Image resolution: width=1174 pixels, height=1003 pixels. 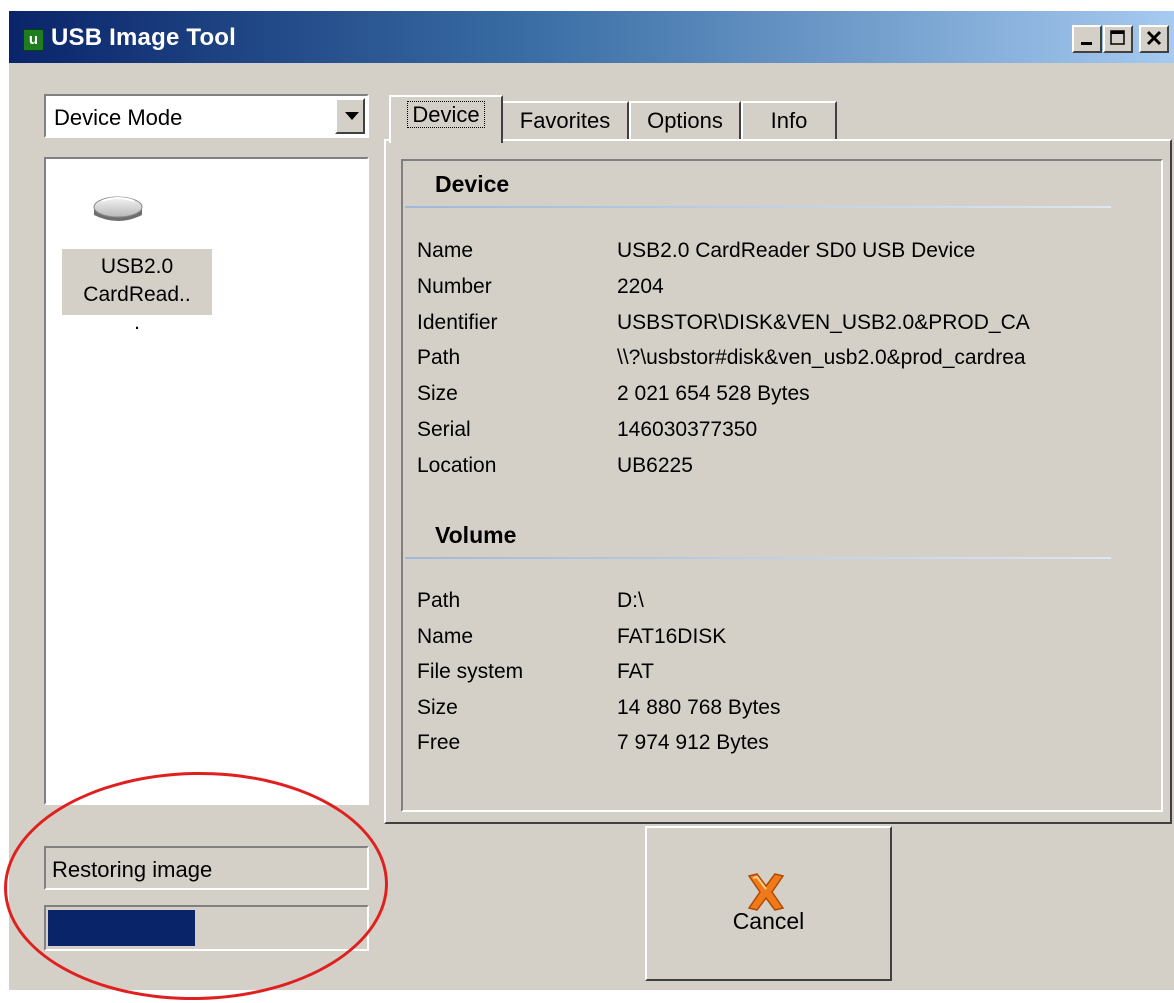 What do you see at coordinates (635, 672) in the screenshot?
I see `property-value: FAT` at bounding box center [635, 672].